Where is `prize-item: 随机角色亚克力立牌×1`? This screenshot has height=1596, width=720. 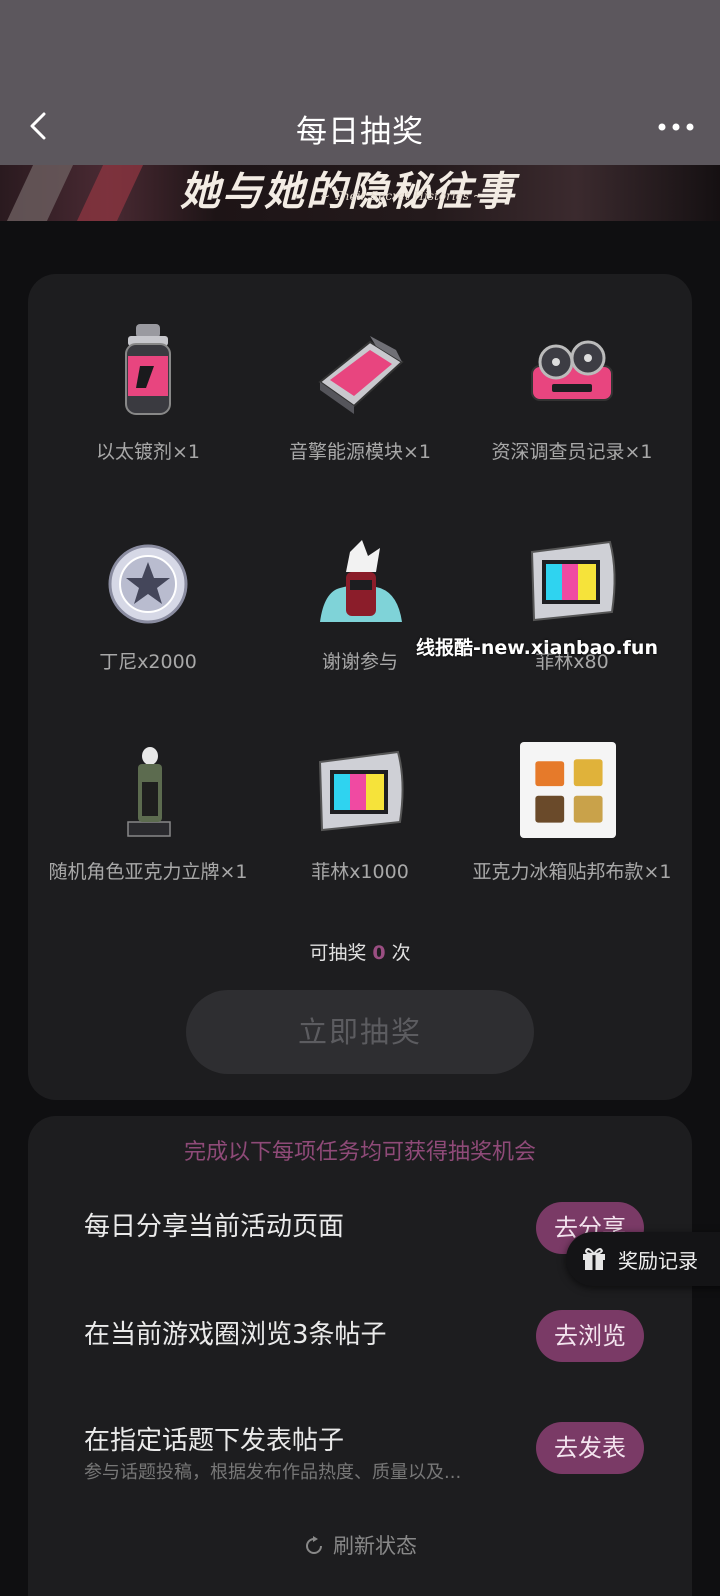 prize-item: 随机角色亚克力立牌×1 is located at coordinates (148, 842).